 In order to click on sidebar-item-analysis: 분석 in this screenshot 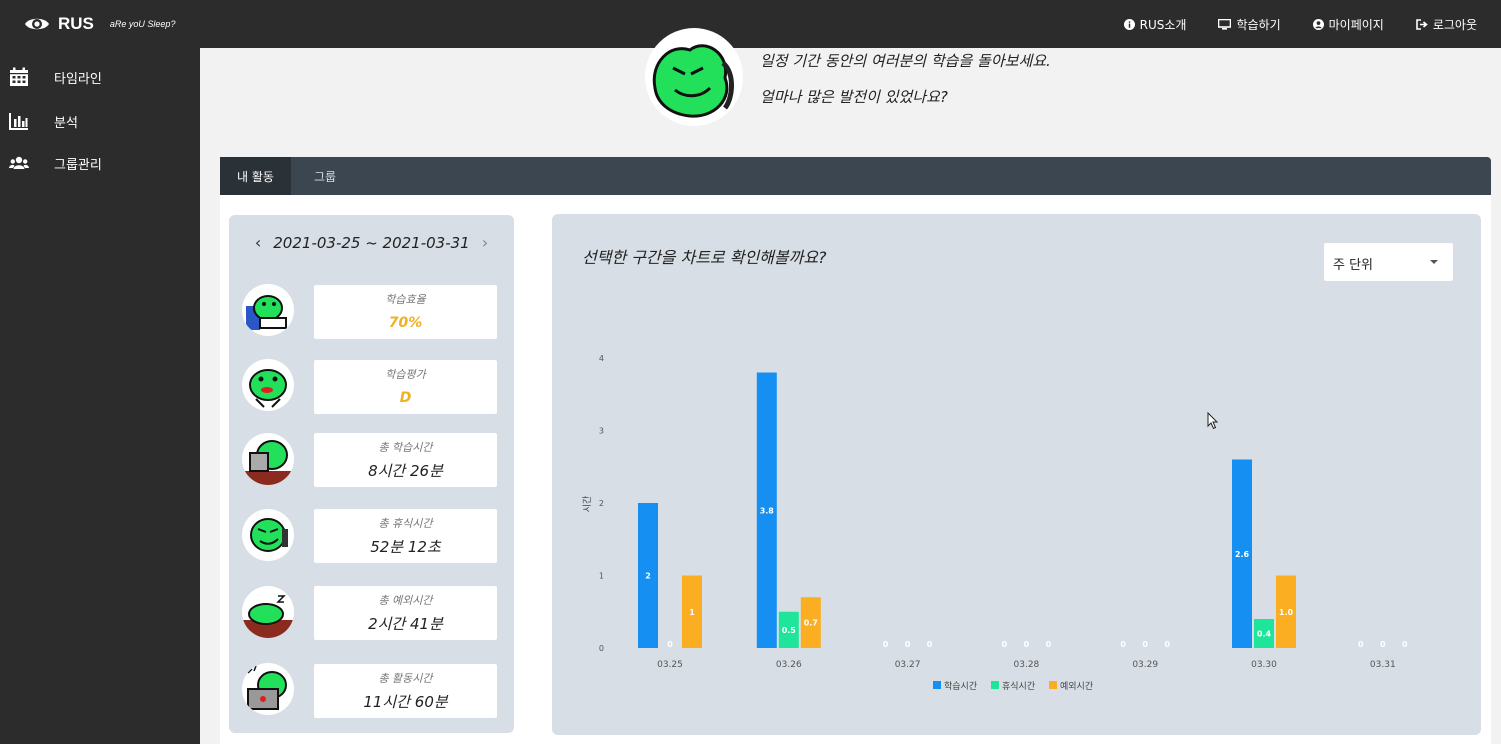, I will do `click(100, 121)`.